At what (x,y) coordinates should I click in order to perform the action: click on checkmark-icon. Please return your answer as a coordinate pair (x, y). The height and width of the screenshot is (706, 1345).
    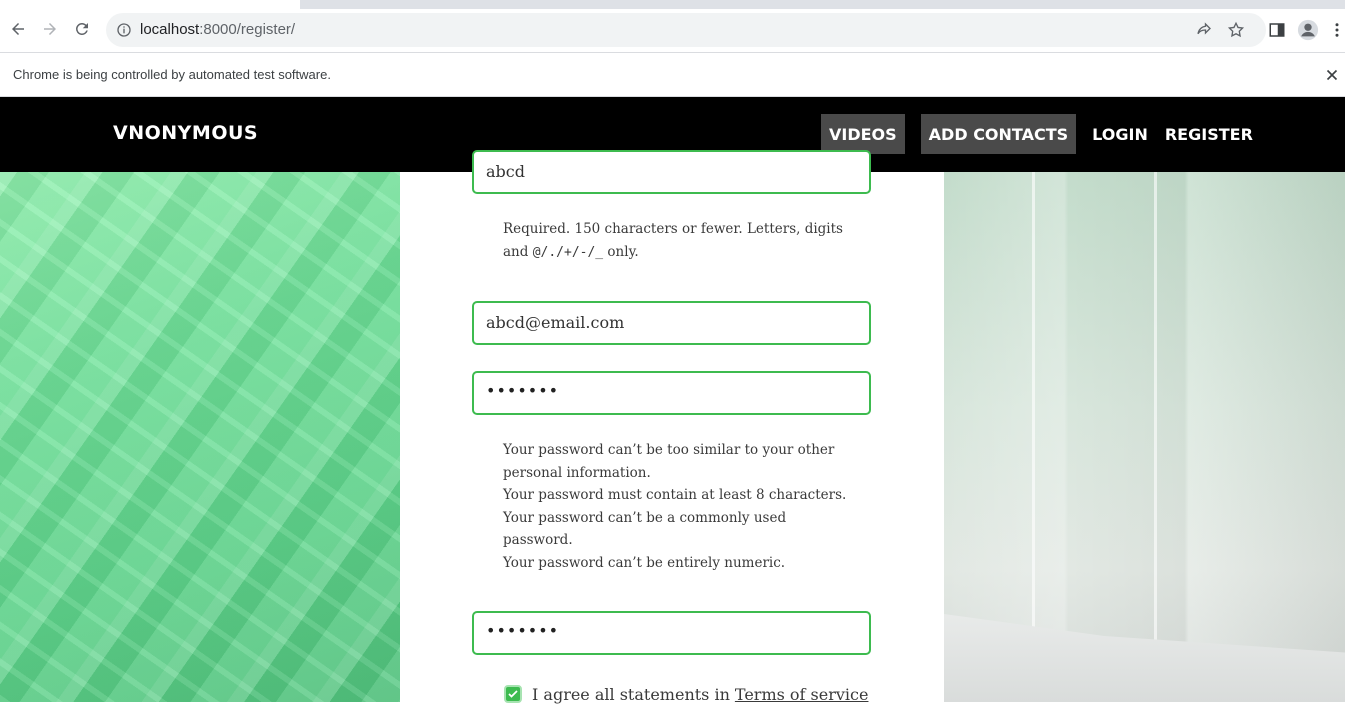
    Looking at the image, I should click on (513, 694).